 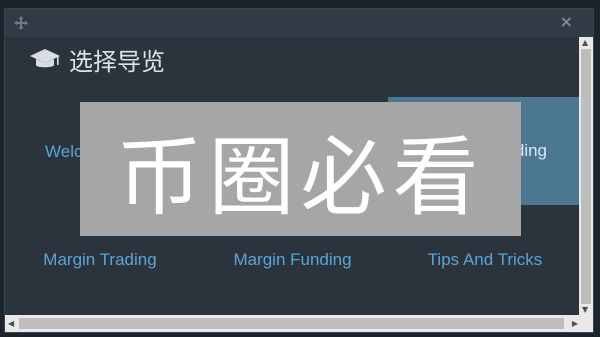 I want to click on dialog-header: 选择导览, so click(x=97, y=59).